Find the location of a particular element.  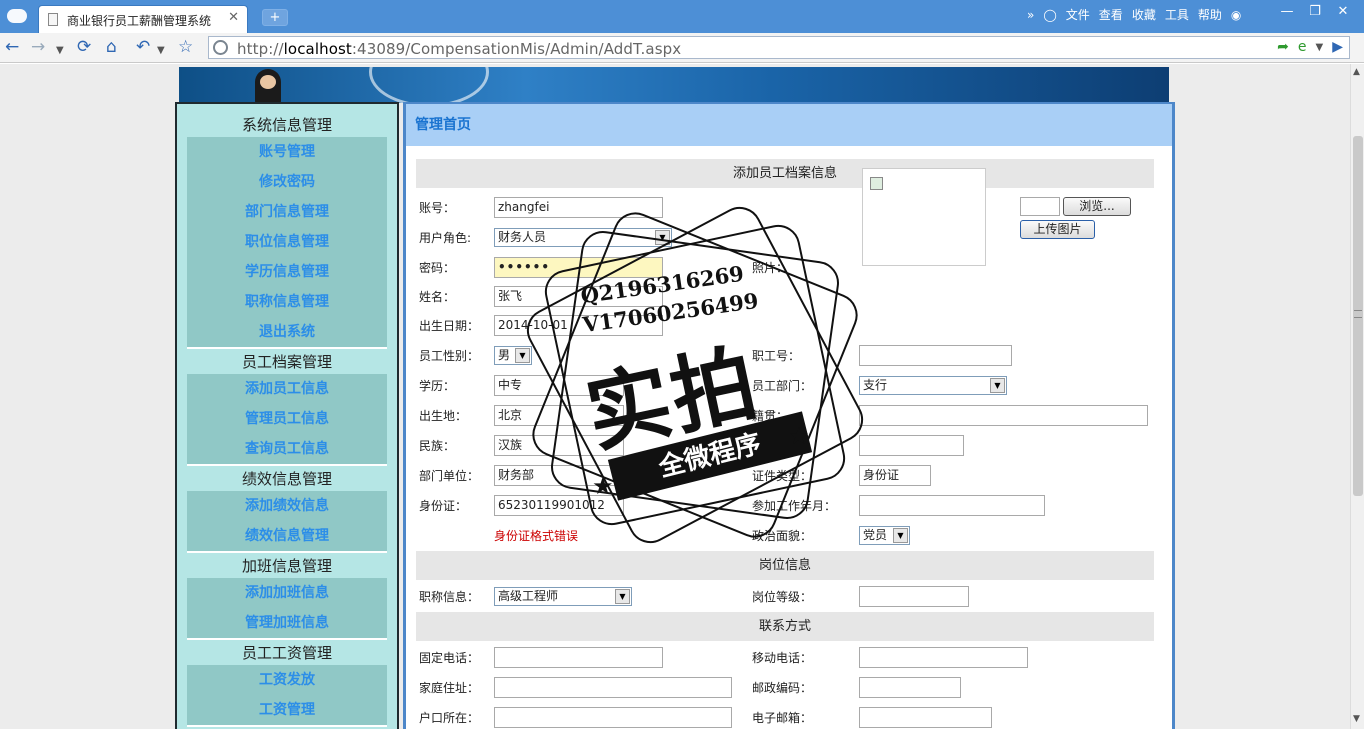

ethnicity-input: 汉族 is located at coordinates (559, 445).